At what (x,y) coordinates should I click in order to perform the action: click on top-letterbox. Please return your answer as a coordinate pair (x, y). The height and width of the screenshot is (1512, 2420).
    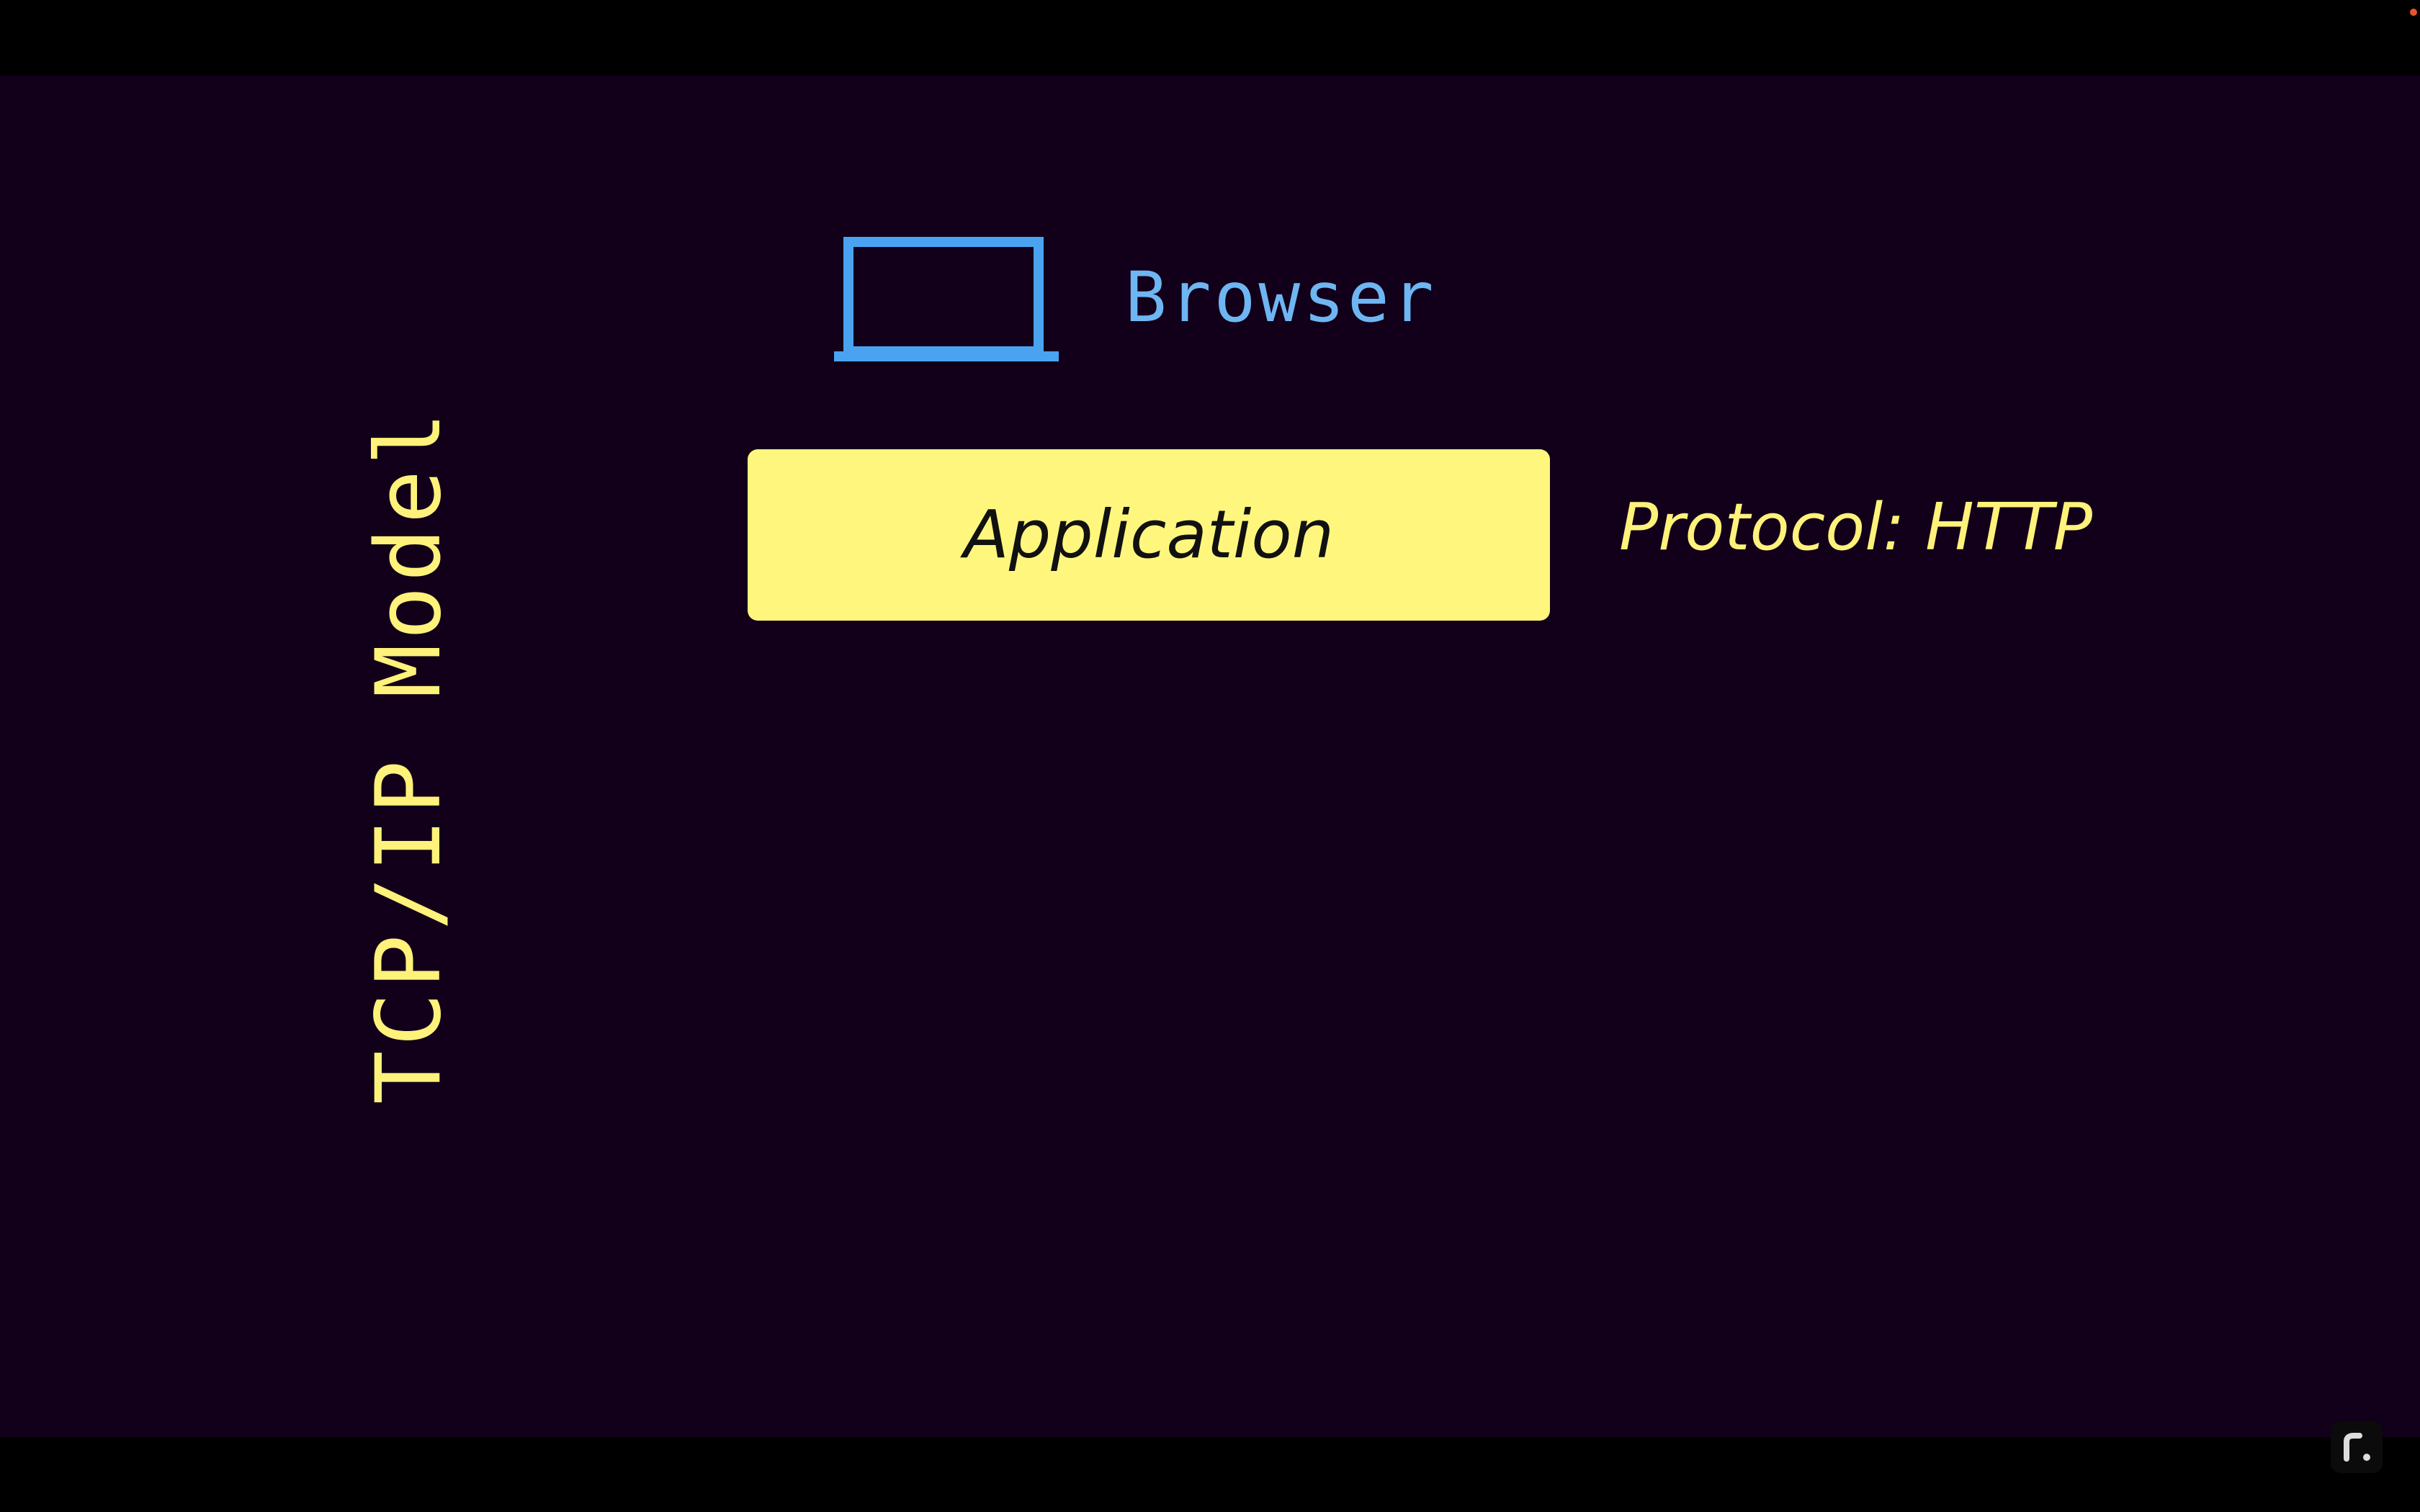
    Looking at the image, I should click on (1210, 38).